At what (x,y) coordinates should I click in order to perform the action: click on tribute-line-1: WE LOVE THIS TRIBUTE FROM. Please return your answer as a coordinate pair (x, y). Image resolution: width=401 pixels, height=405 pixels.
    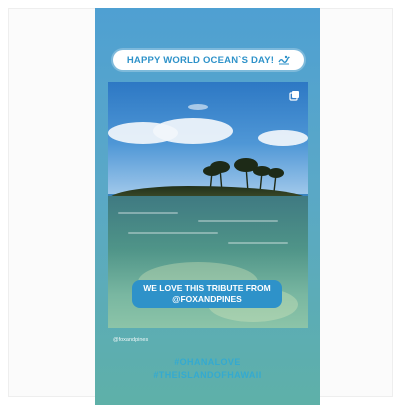
    Looking at the image, I should click on (207, 288).